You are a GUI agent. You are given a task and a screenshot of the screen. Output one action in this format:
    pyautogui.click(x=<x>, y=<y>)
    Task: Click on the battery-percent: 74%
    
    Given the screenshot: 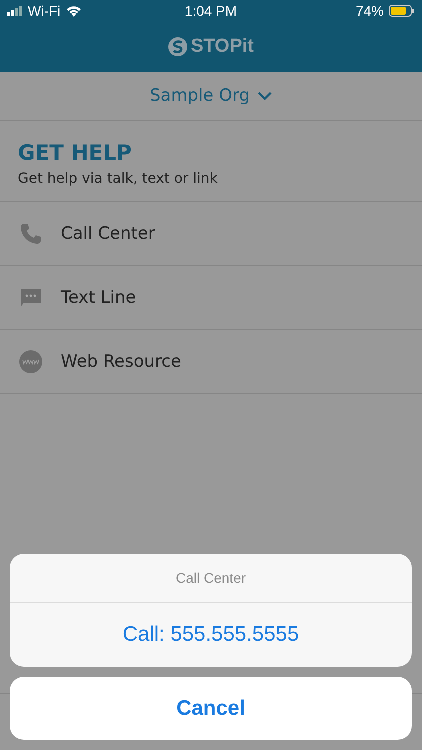 What is the action you would take?
    pyautogui.click(x=370, y=11)
    